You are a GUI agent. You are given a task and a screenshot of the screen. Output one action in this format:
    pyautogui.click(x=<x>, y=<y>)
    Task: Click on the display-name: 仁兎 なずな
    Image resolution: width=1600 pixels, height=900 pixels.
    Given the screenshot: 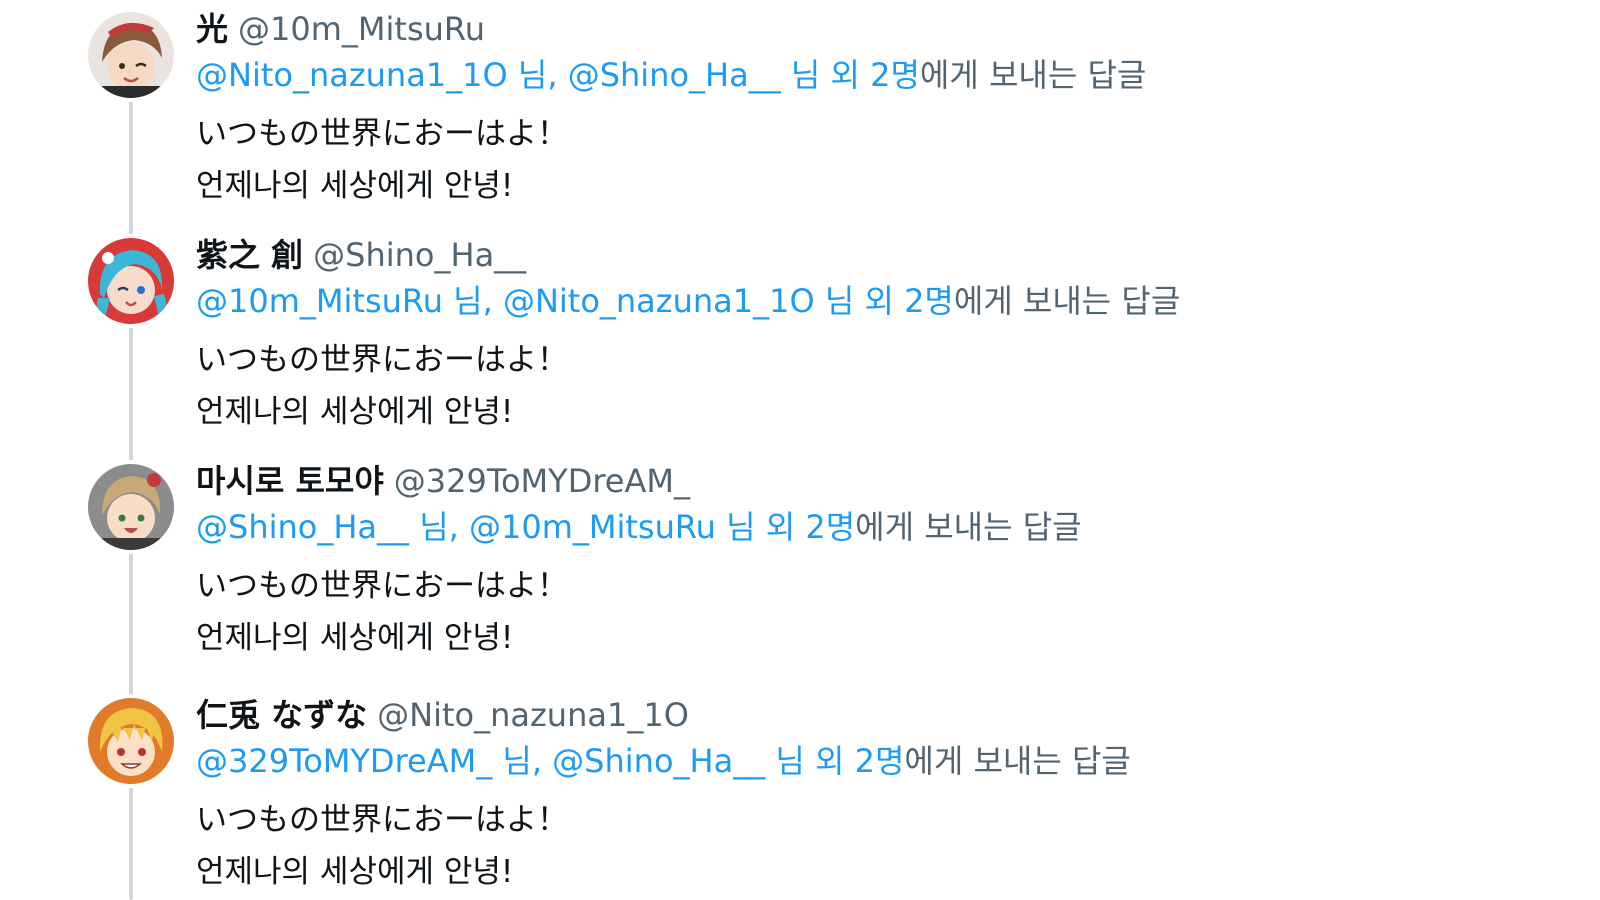 What is the action you would take?
    pyautogui.click(x=281, y=715)
    